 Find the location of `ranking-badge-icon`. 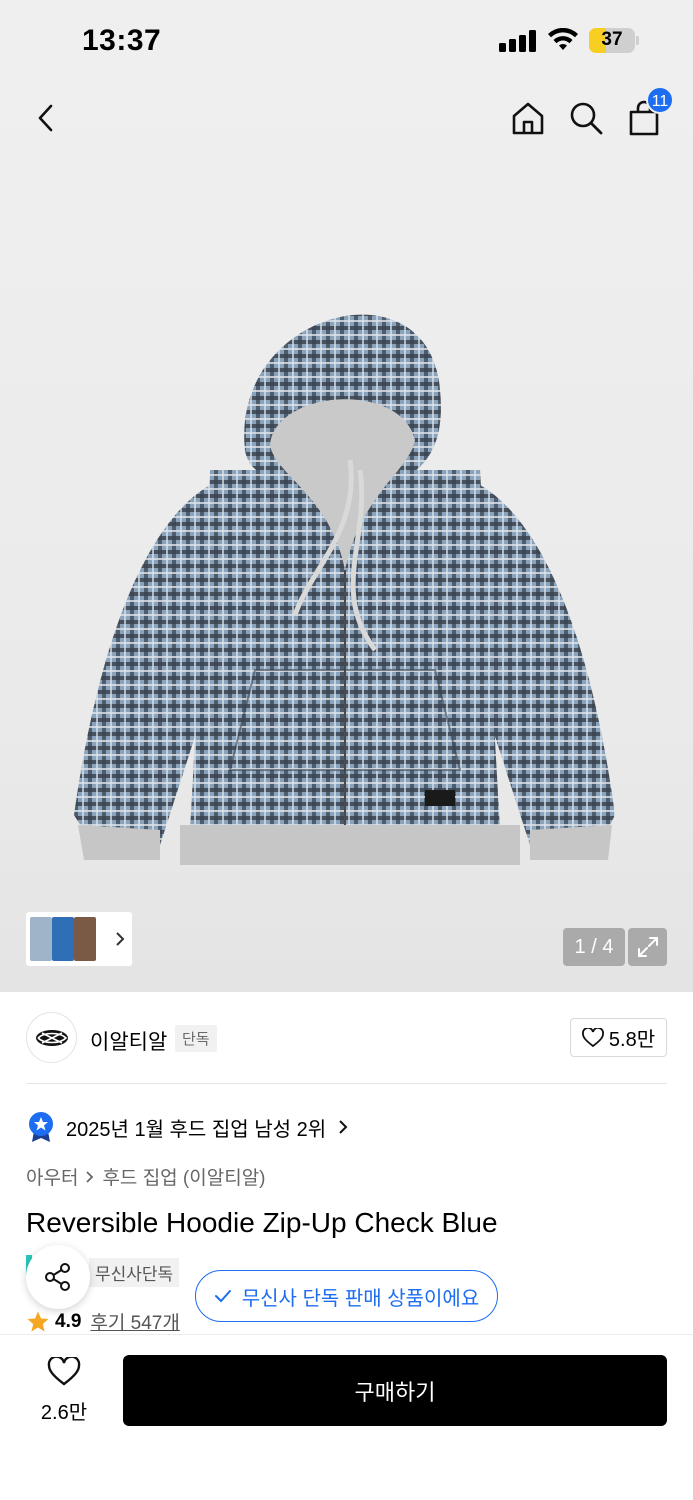

ranking-badge-icon is located at coordinates (41, 1127).